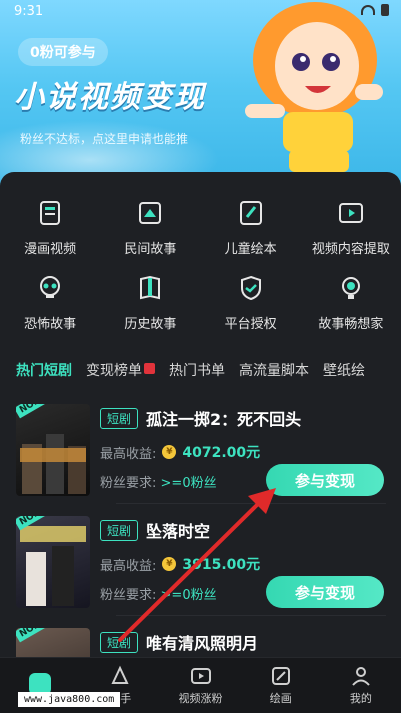 The width and height of the screenshot is (401, 713). I want to click on nav-video-fans: 视频涨粉, so click(200, 685).